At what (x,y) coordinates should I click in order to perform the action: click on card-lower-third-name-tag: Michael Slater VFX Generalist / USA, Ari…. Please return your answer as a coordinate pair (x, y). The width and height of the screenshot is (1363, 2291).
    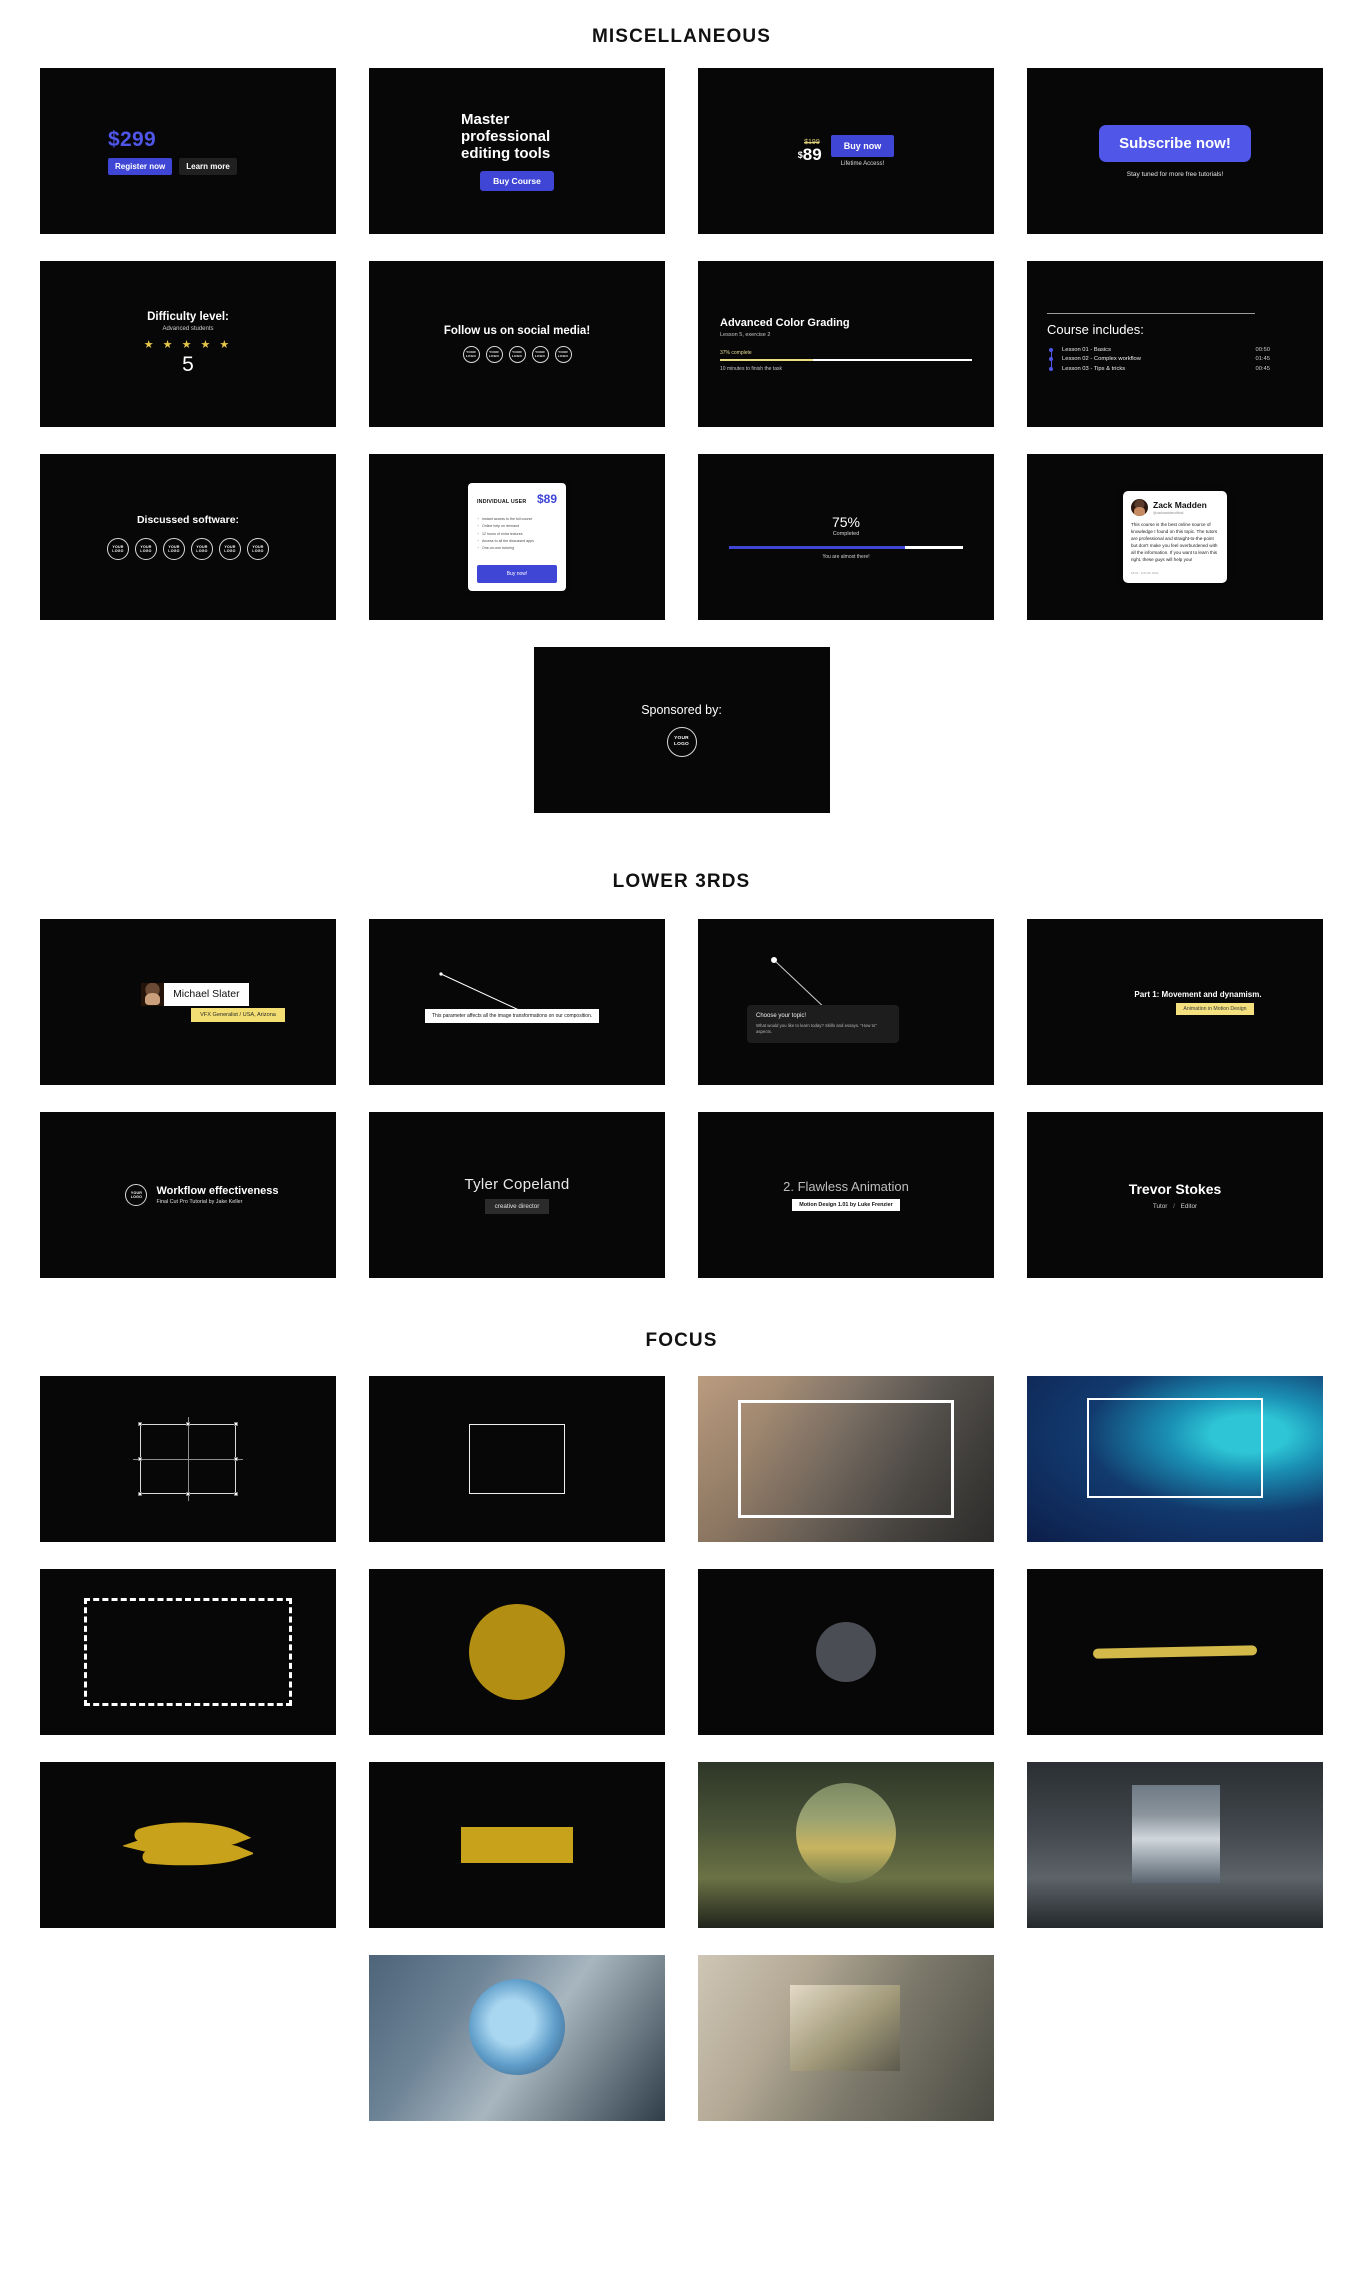
    Looking at the image, I should click on (188, 1002).